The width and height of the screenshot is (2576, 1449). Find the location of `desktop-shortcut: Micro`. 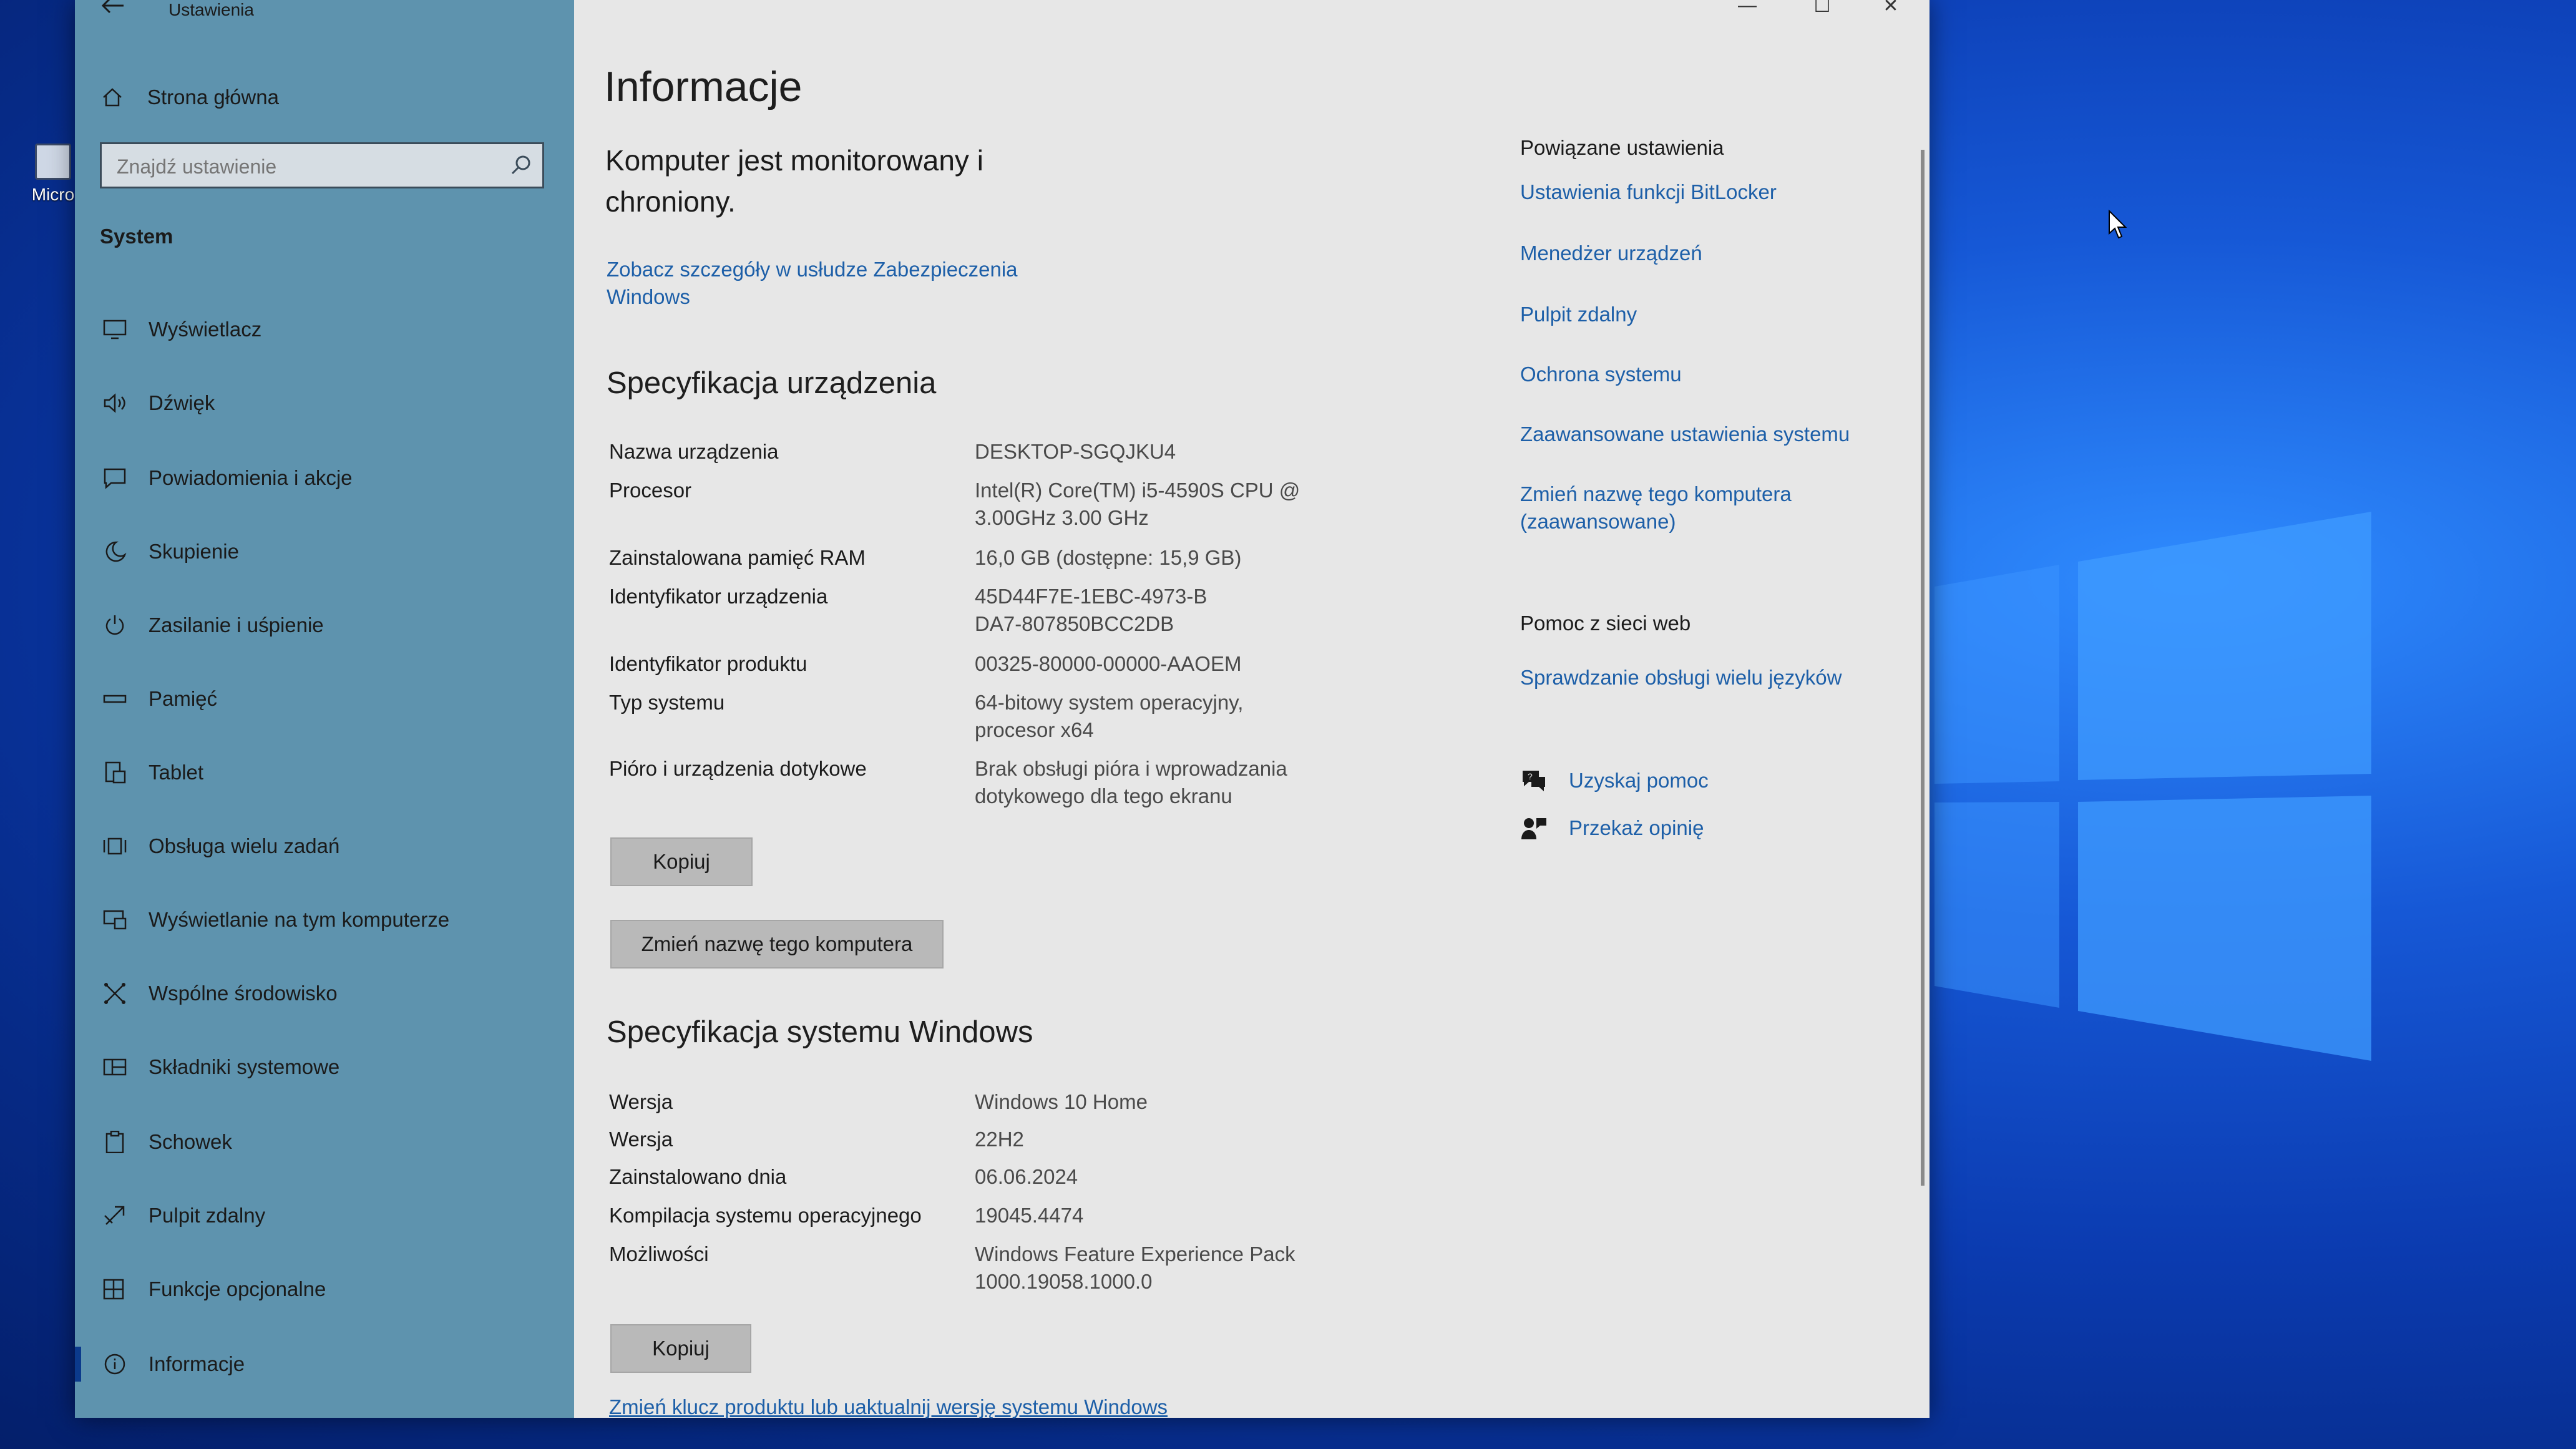

desktop-shortcut: Micro is located at coordinates (53, 178).